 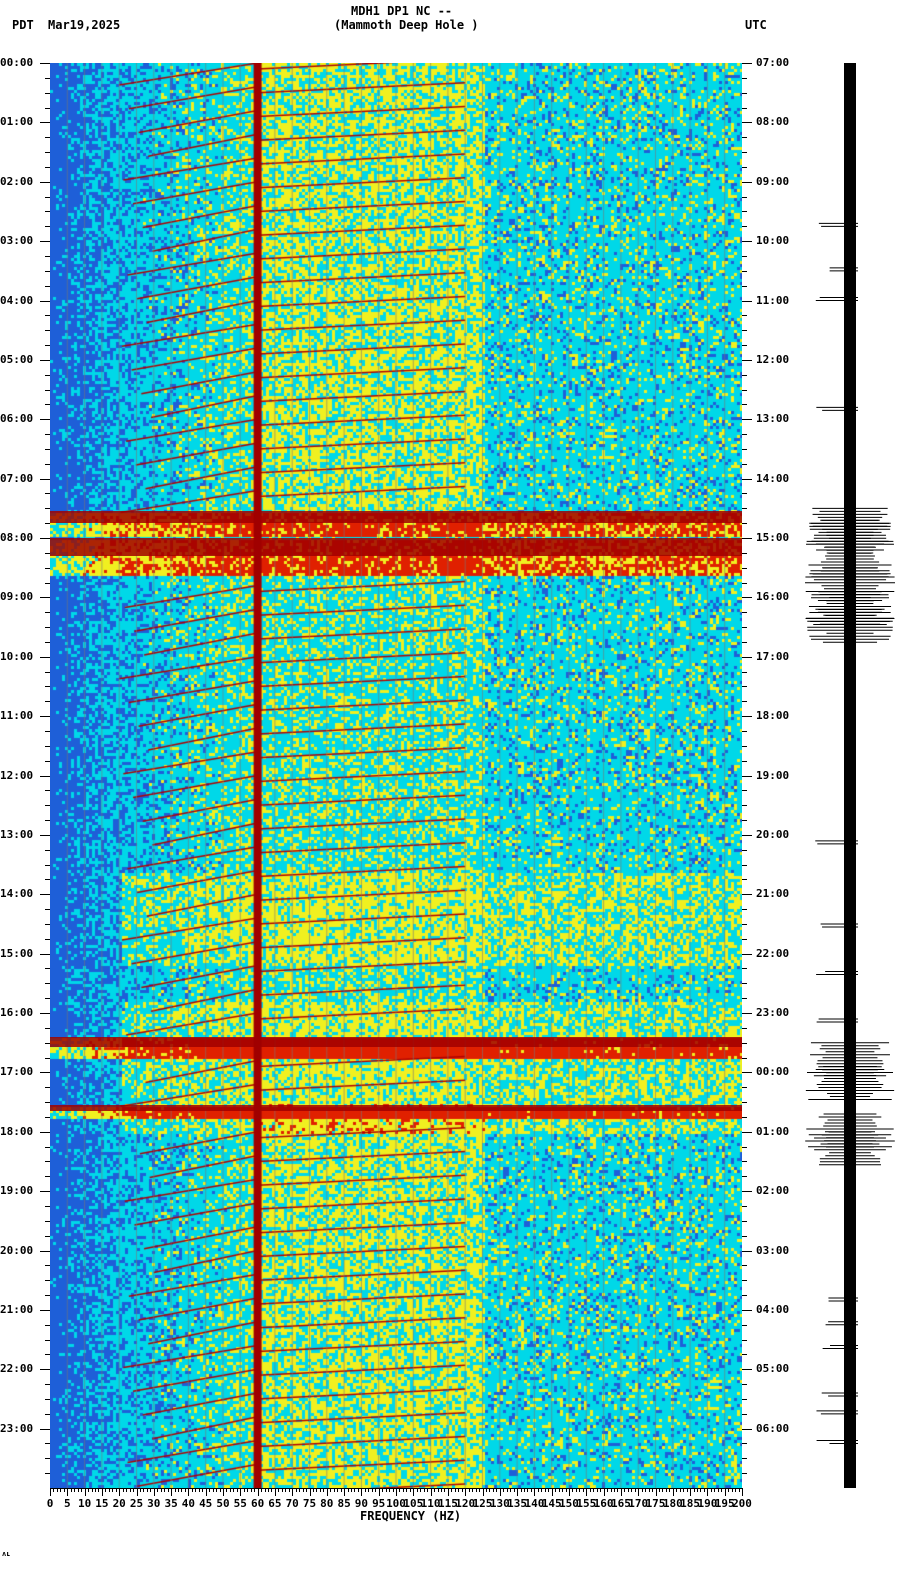 What do you see at coordinates (257, 1503) in the screenshot?
I see `x-tick-label: 60` at bounding box center [257, 1503].